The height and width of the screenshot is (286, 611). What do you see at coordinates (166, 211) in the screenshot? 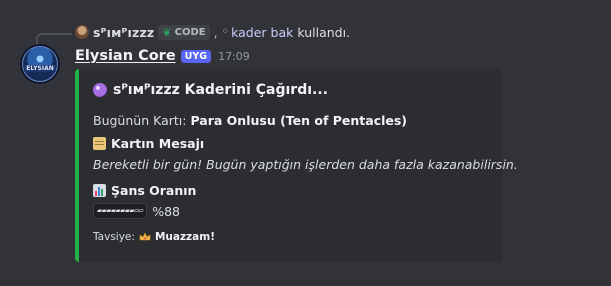
I see `luck-percent: %88` at bounding box center [166, 211].